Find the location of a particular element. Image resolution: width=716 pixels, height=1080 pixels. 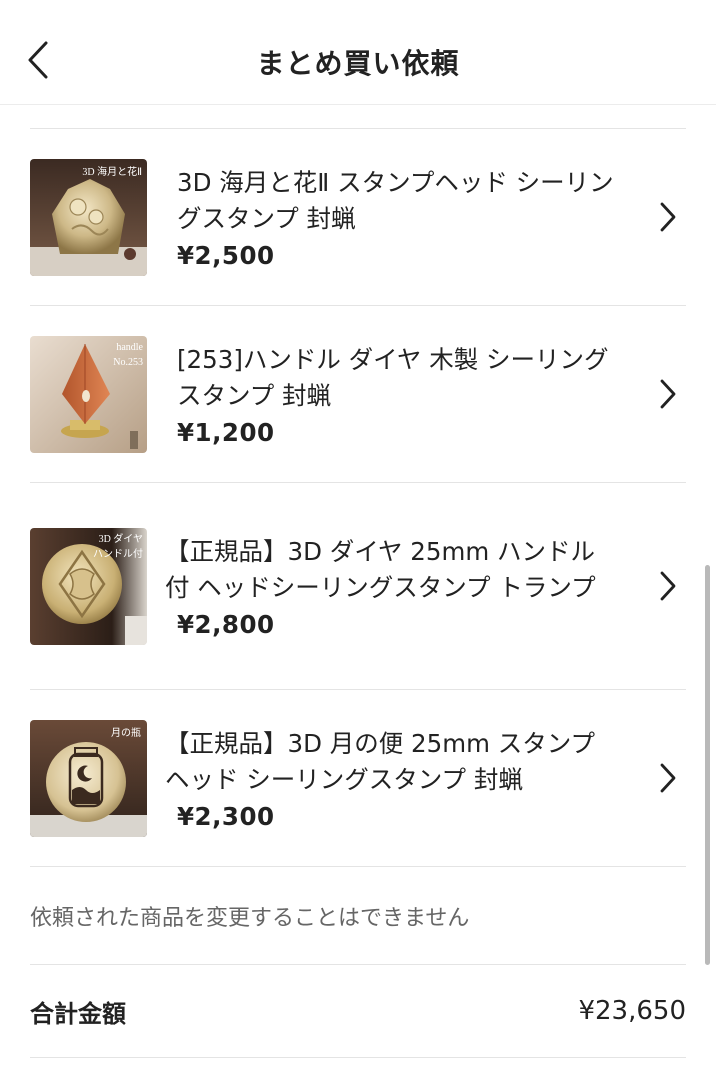

item-info: [253]ハンドル ダイヤ 木製 シーリングスタンプ 封蝋 ¥1,200 is located at coordinates (397, 394).